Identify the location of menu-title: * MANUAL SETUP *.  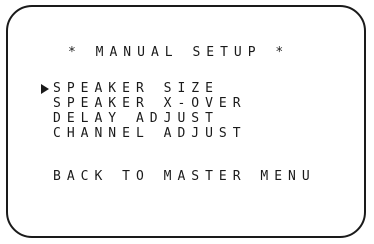
(179, 52).